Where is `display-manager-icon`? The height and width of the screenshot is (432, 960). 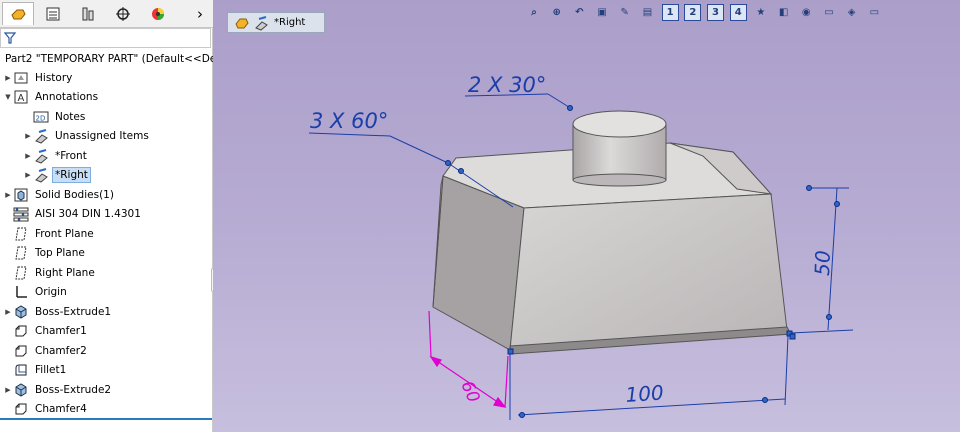
display-manager-icon is located at coordinates (158, 13).